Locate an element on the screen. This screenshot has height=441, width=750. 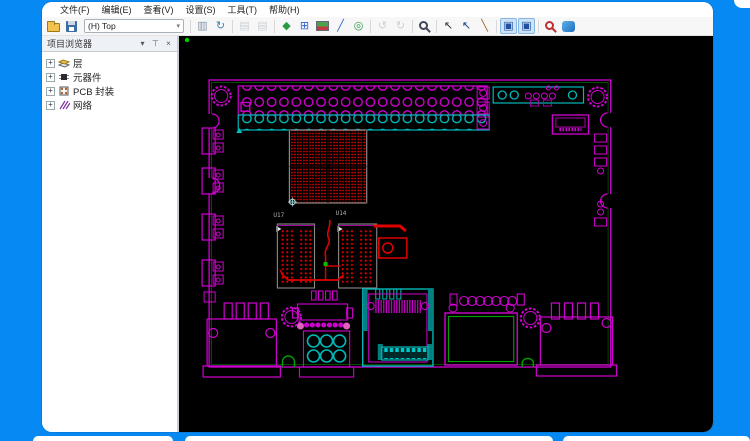
layers-icon is located at coordinates (64, 63).